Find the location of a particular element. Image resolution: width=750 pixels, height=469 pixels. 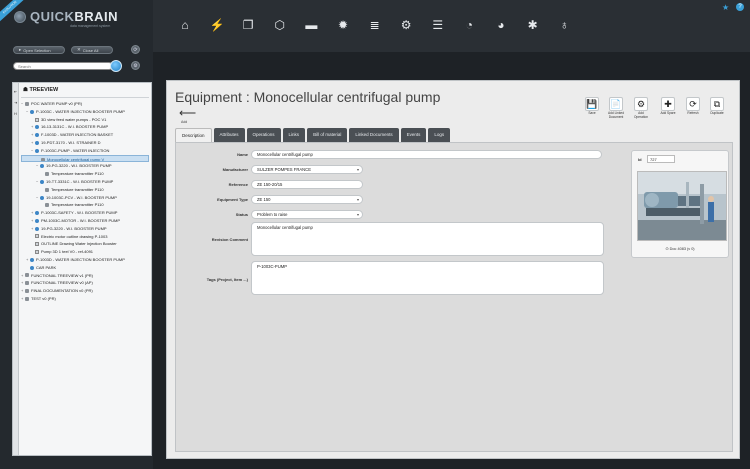

save-button: 💾 Save is located at coordinates (592, 111).